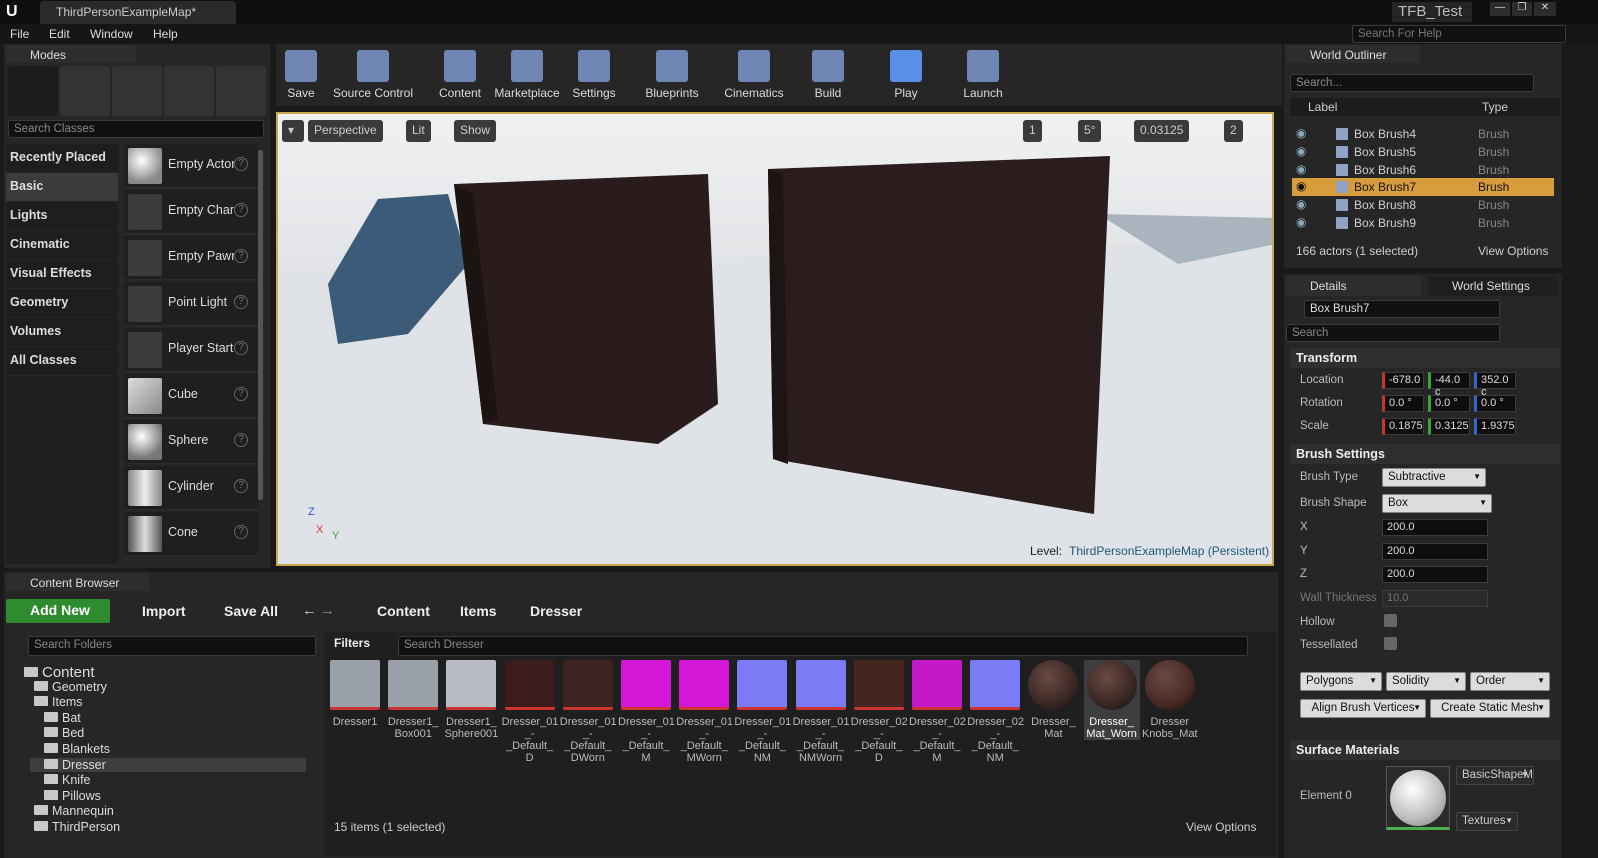 The width and height of the screenshot is (1598, 858). I want to click on add-new-button: Add New, so click(58, 611).